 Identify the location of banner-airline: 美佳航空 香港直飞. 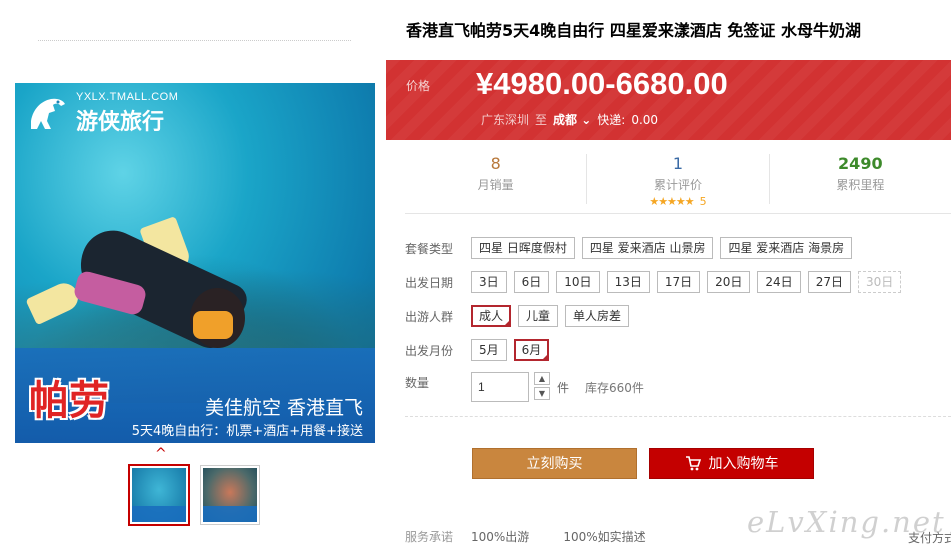
(283, 408).